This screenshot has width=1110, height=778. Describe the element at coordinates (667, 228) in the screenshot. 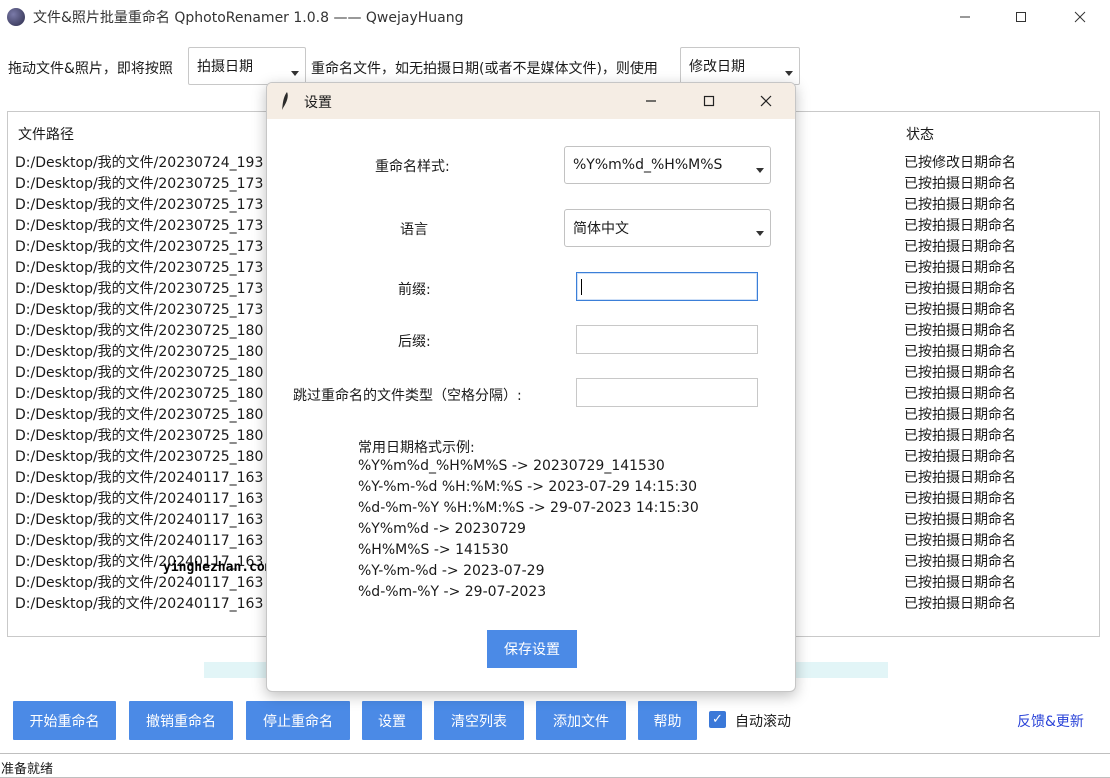

I see `language-select: 简体中文` at that location.